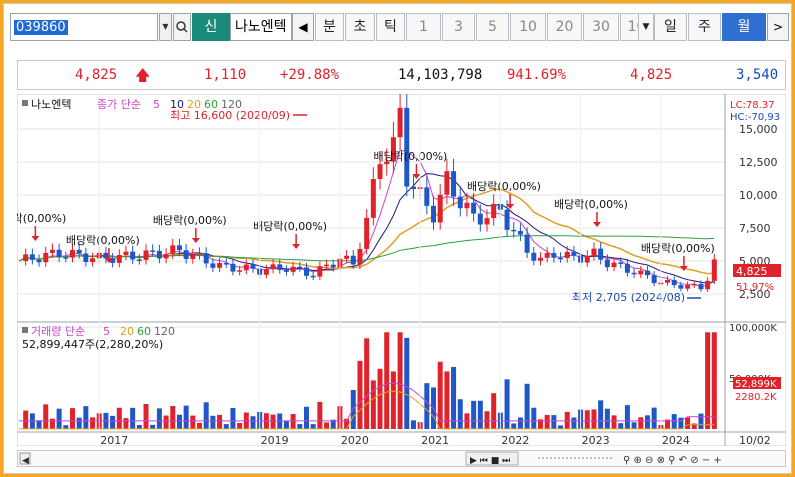  Describe the element at coordinates (390, 27) in the screenshot. I see `period-button-2: 틱` at that location.